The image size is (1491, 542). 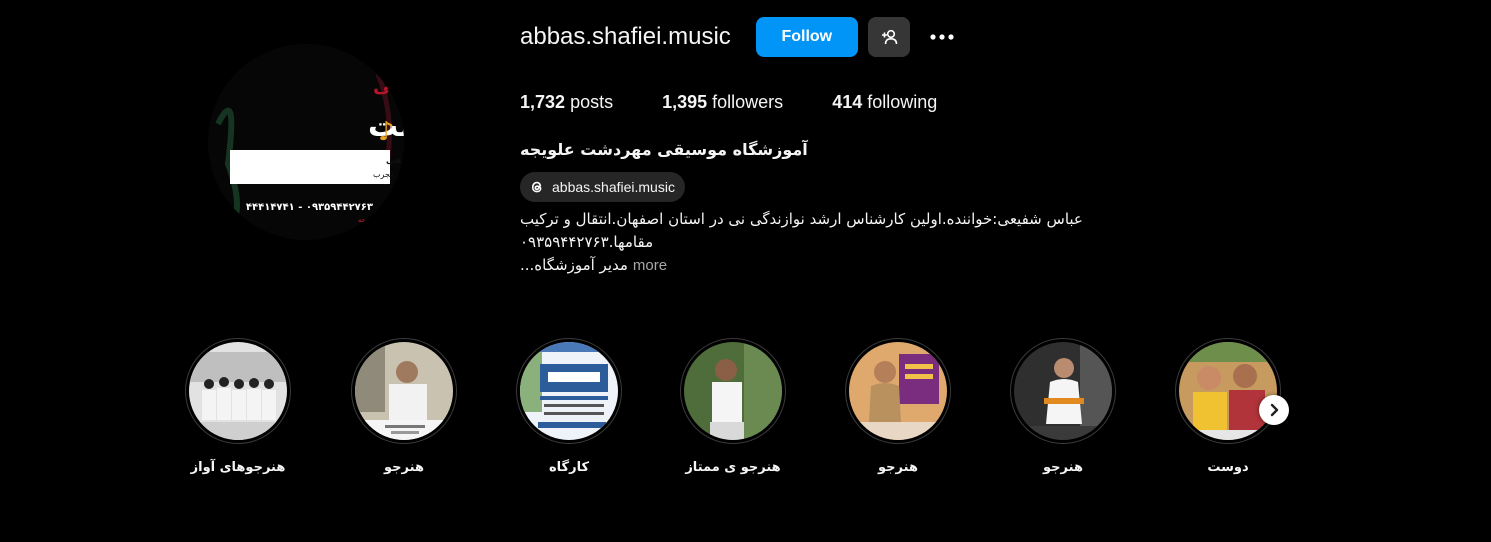 I want to click on svg-text: آموزشگاه آزاد موسیقی, so click(x=388, y=85).